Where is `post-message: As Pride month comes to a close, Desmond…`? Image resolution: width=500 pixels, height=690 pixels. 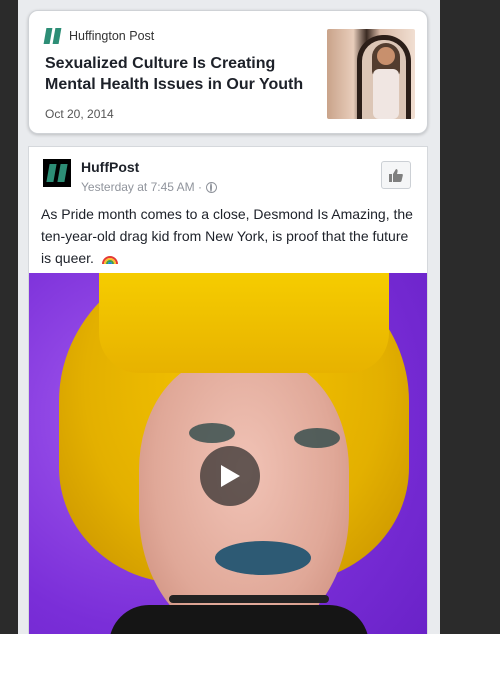 post-message: As Pride month comes to a close, Desmond… is located at coordinates (227, 236).